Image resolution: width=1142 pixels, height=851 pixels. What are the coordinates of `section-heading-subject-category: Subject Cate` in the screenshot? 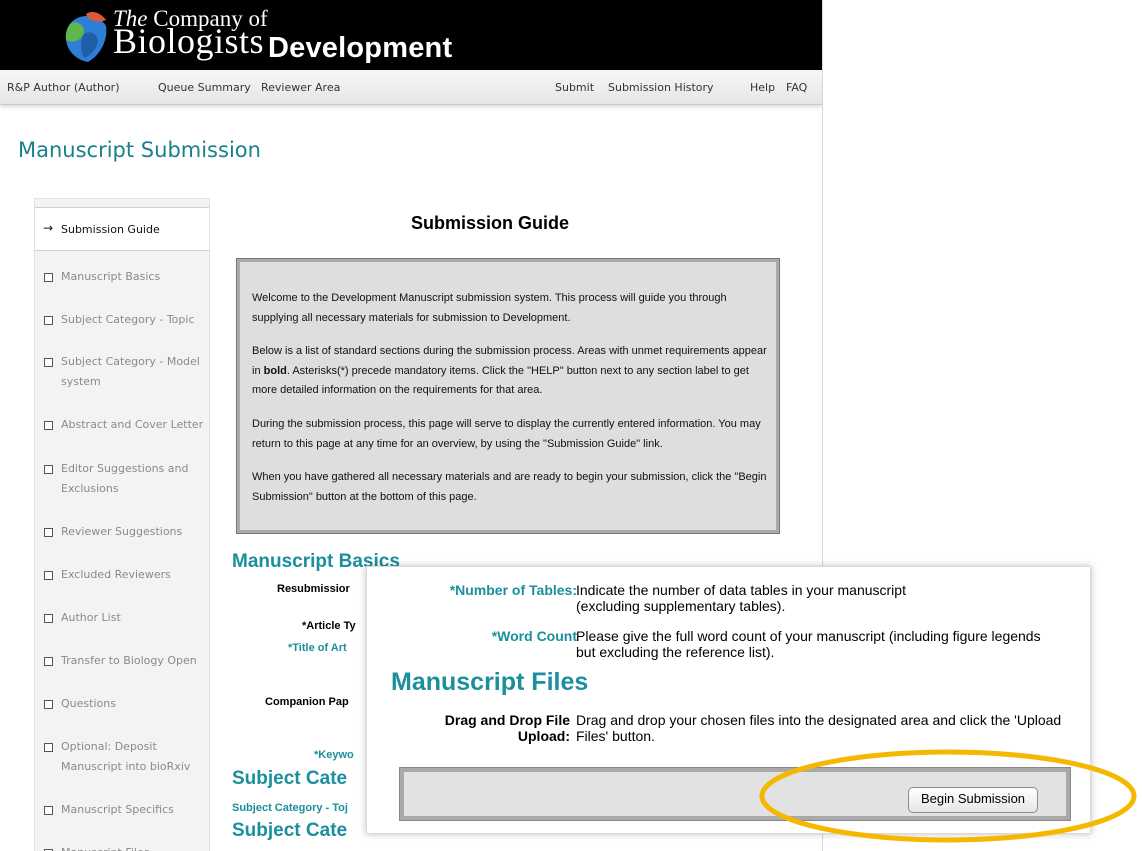 It's located at (290, 778).